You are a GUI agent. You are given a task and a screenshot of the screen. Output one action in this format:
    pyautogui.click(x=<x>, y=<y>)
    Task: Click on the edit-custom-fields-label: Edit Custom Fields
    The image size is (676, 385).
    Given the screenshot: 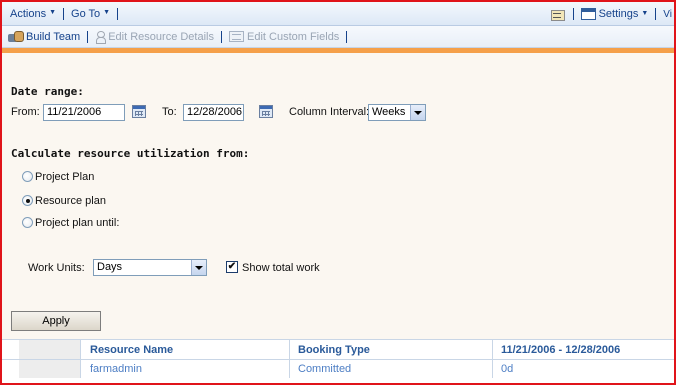 What is the action you would take?
    pyautogui.click(x=293, y=36)
    